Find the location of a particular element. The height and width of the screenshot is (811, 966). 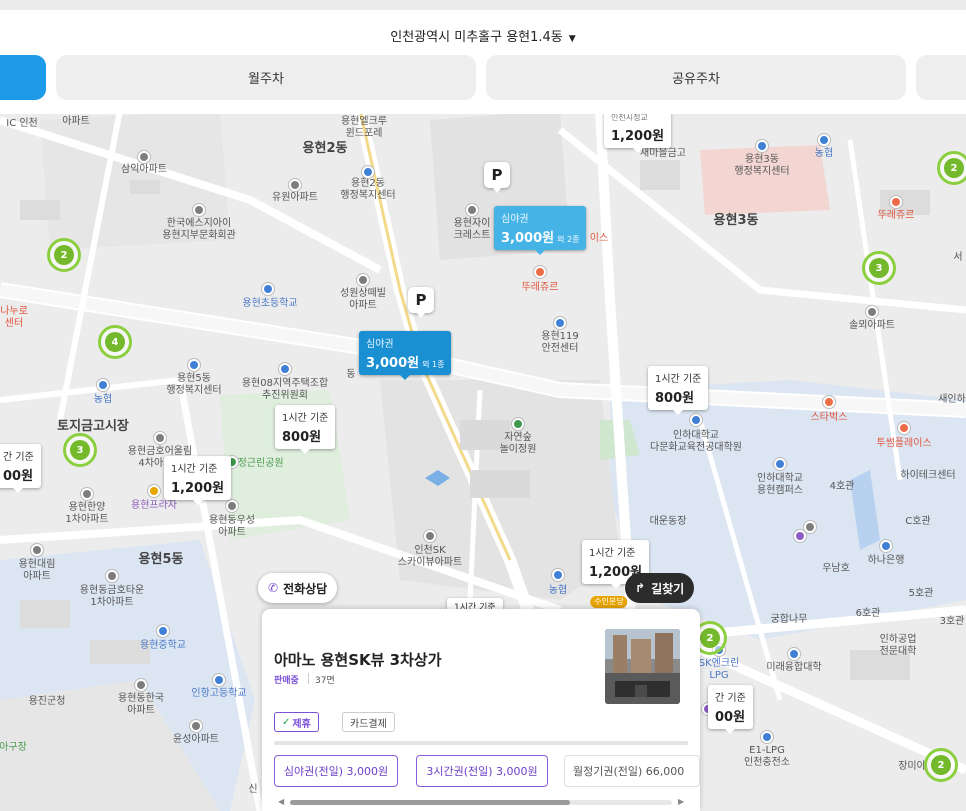

ticket-option: 월정기권(전일) 66,000 is located at coordinates (632, 771).